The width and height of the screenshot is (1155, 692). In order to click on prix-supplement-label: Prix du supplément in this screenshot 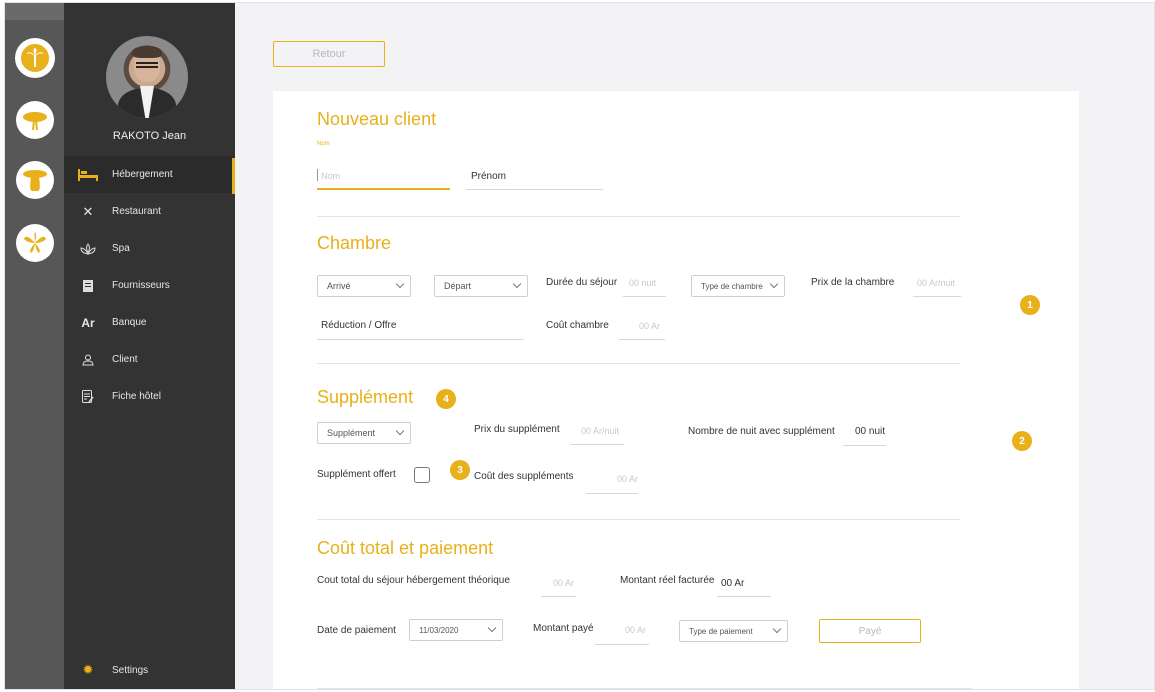, I will do `click(517, 429)`.